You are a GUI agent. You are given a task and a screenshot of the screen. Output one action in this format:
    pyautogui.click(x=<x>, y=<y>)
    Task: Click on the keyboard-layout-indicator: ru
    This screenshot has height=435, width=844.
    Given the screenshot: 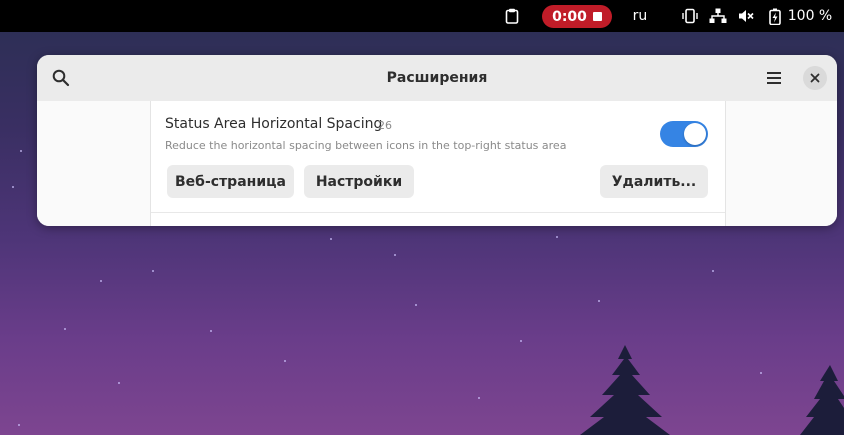 What is the action you would take?
    pyautogui.click(x=640, y=16)
    